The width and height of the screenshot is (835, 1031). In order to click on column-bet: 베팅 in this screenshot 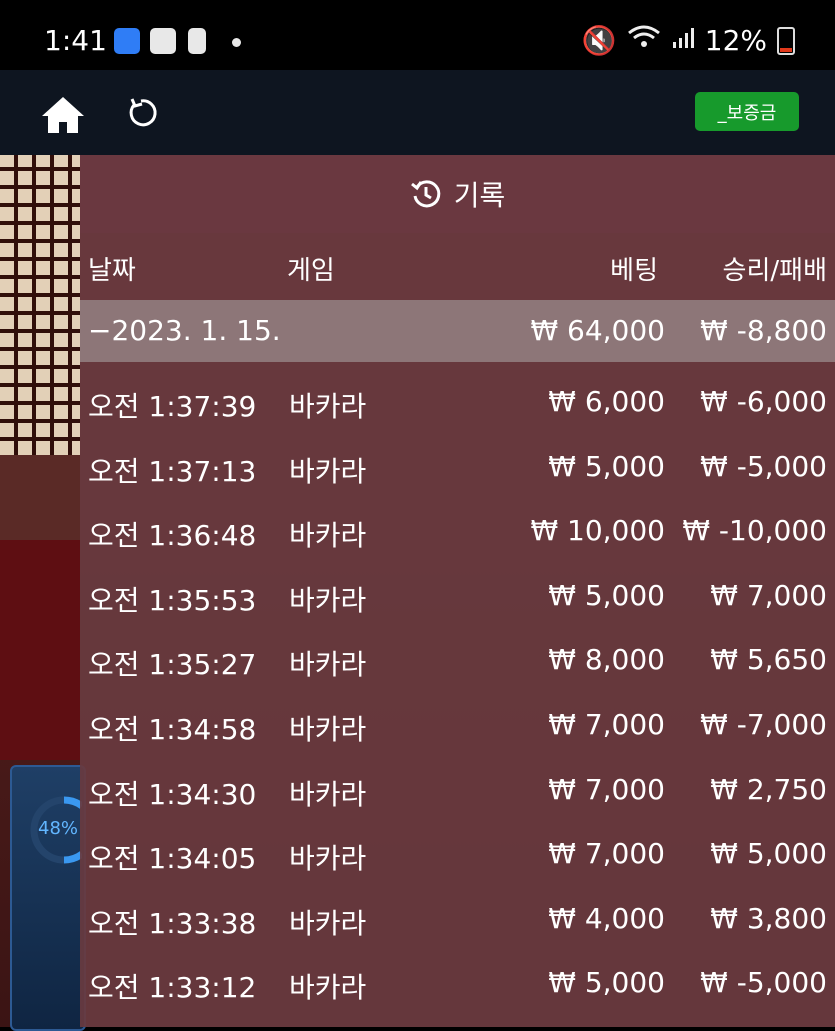, I will do `click(634, 271)`.